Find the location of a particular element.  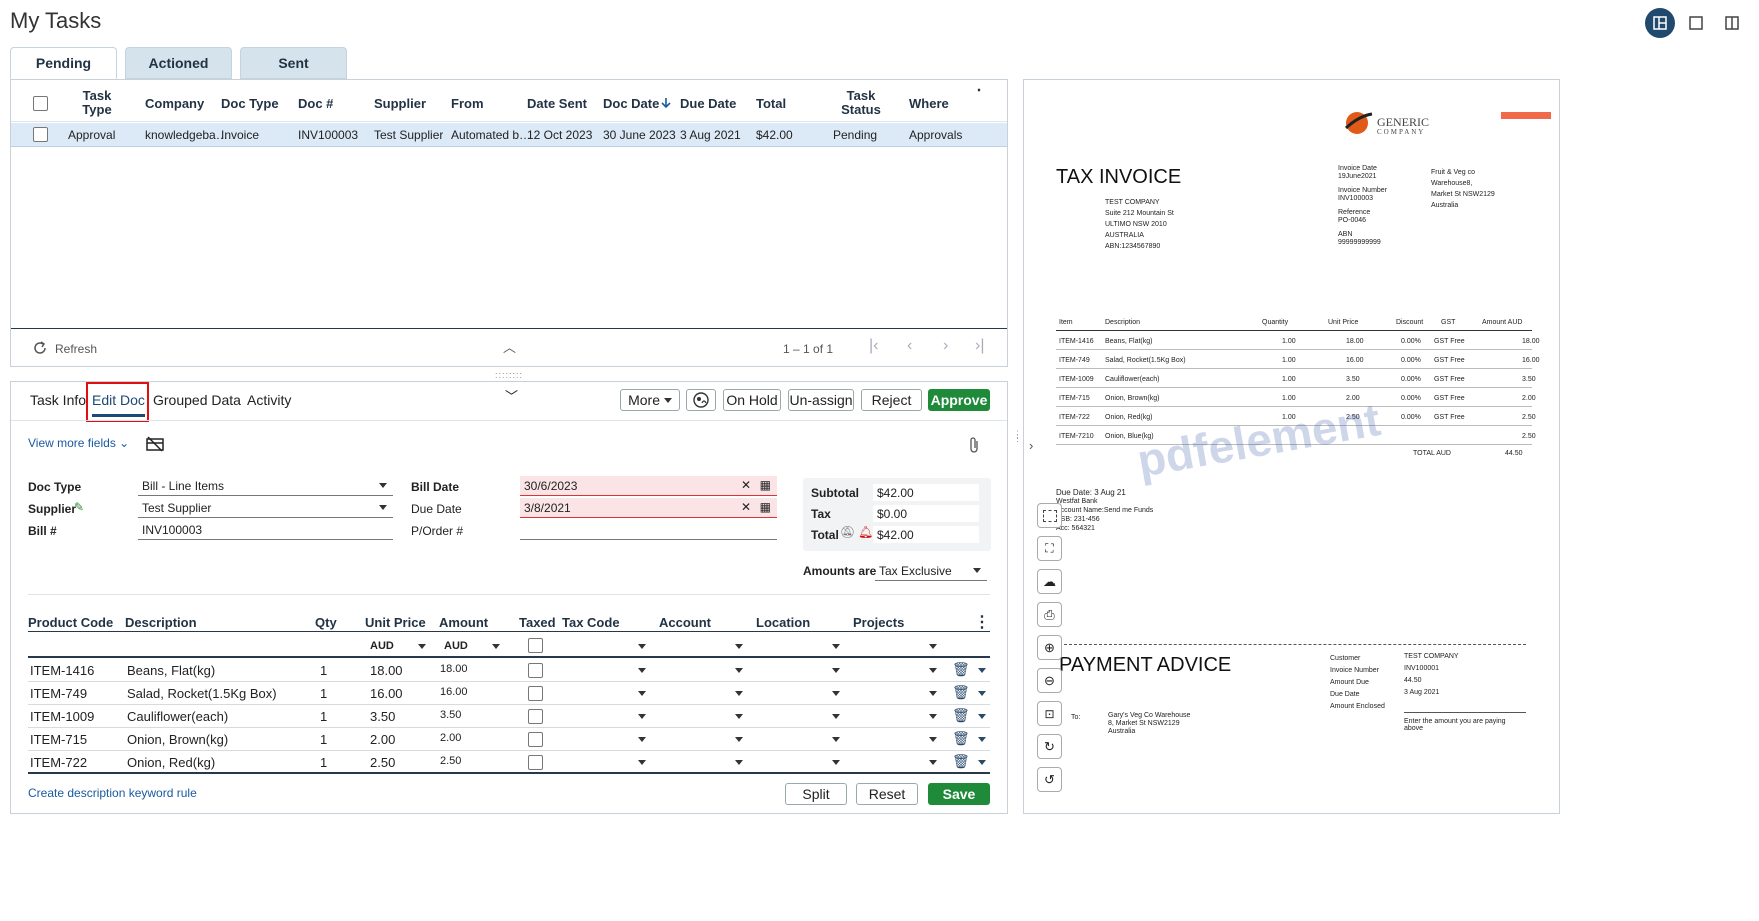

col-supplier: Supplier is located at coordinates (400, 103).